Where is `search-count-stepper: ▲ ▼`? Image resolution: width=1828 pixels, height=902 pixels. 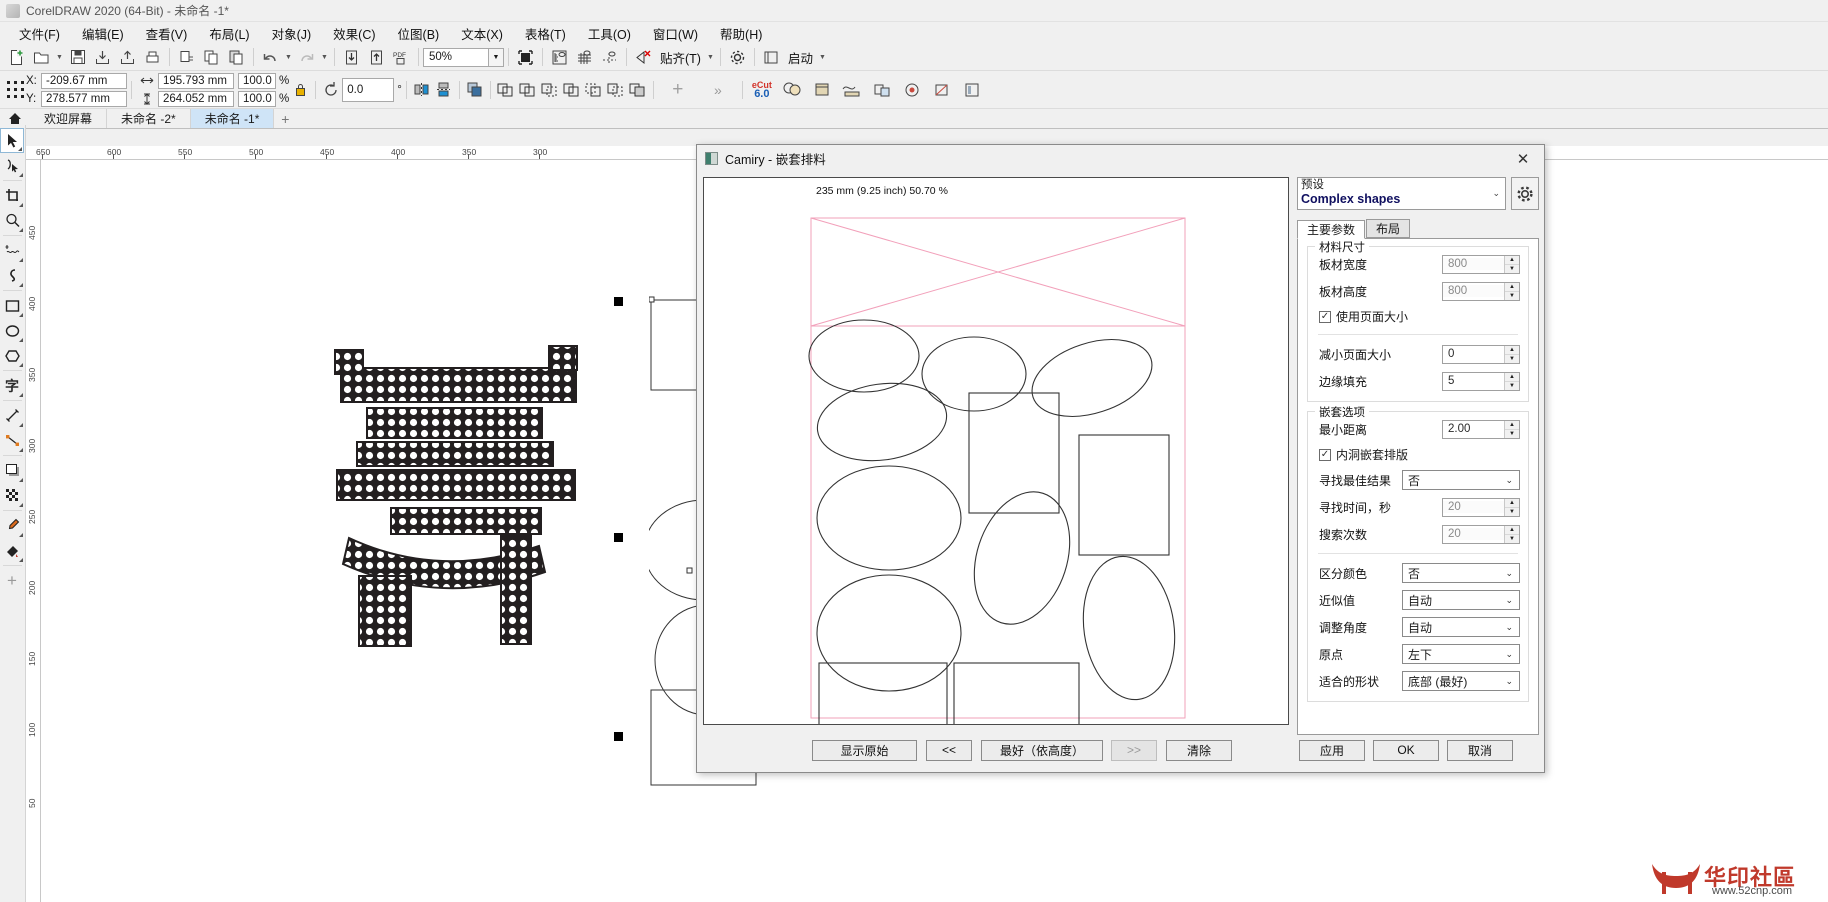
search-count-stepper: ▲ ▼ is located at coordinates (1511, 534).